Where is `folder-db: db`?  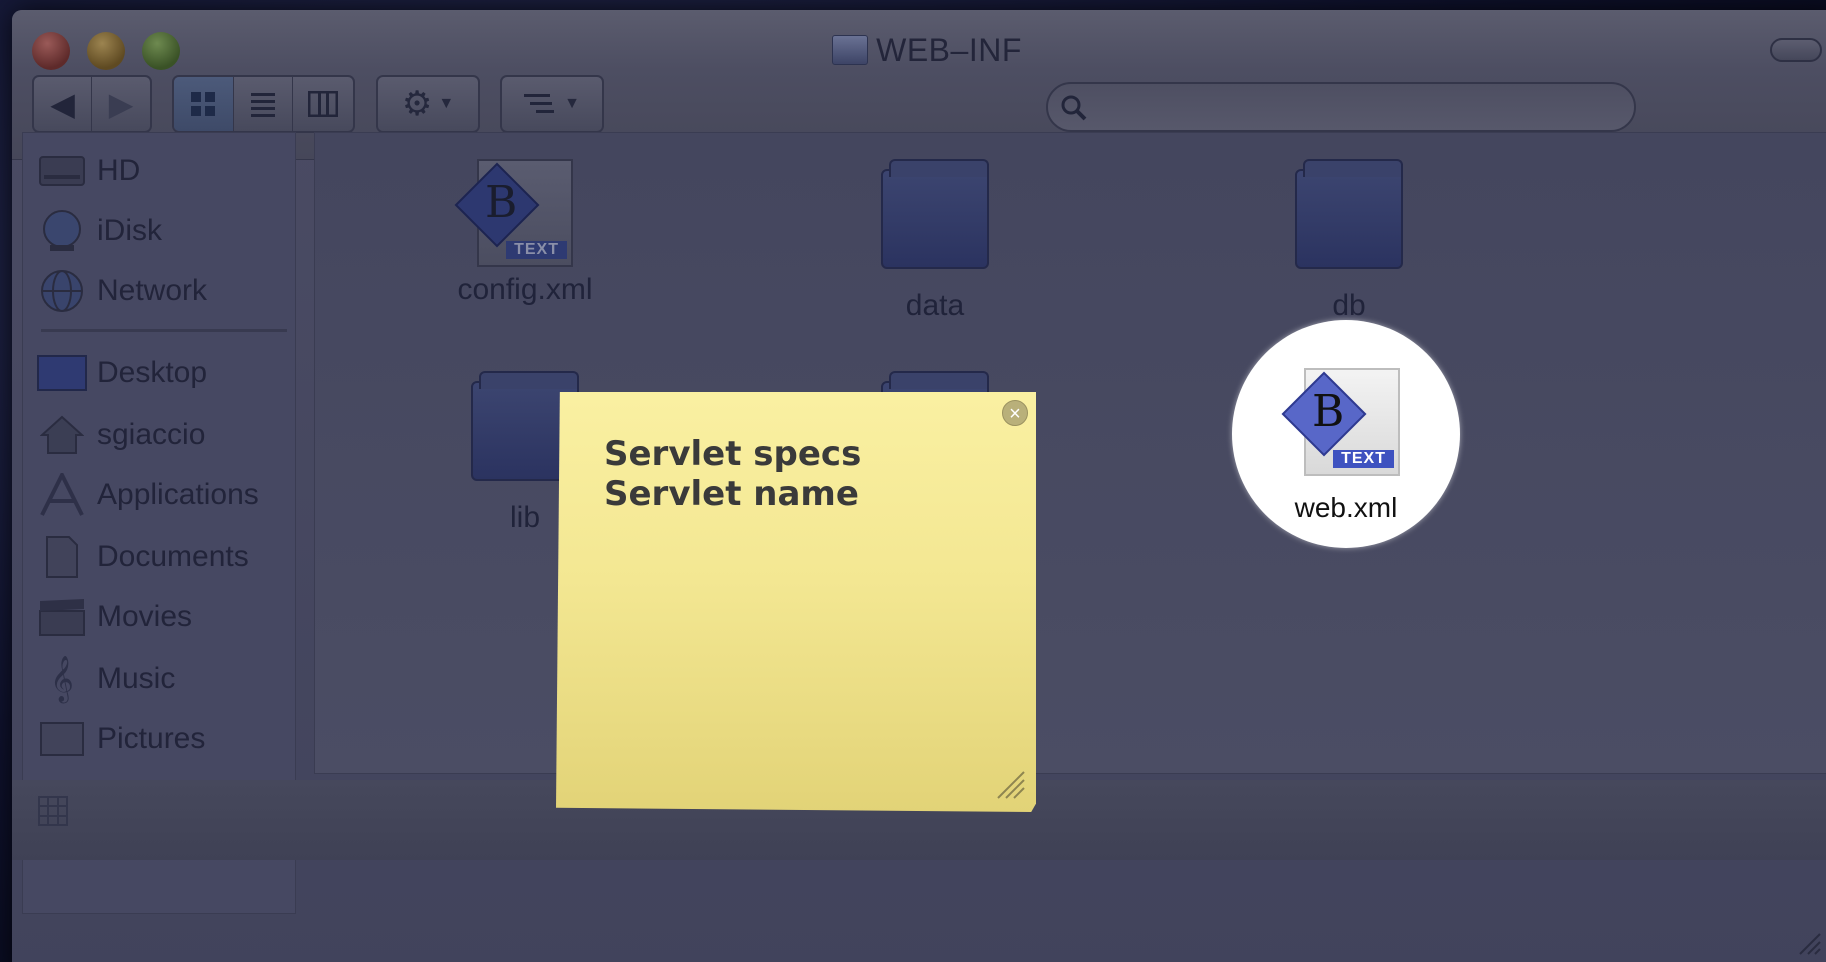 folder-db: db is located at coordinates (1349, 241).